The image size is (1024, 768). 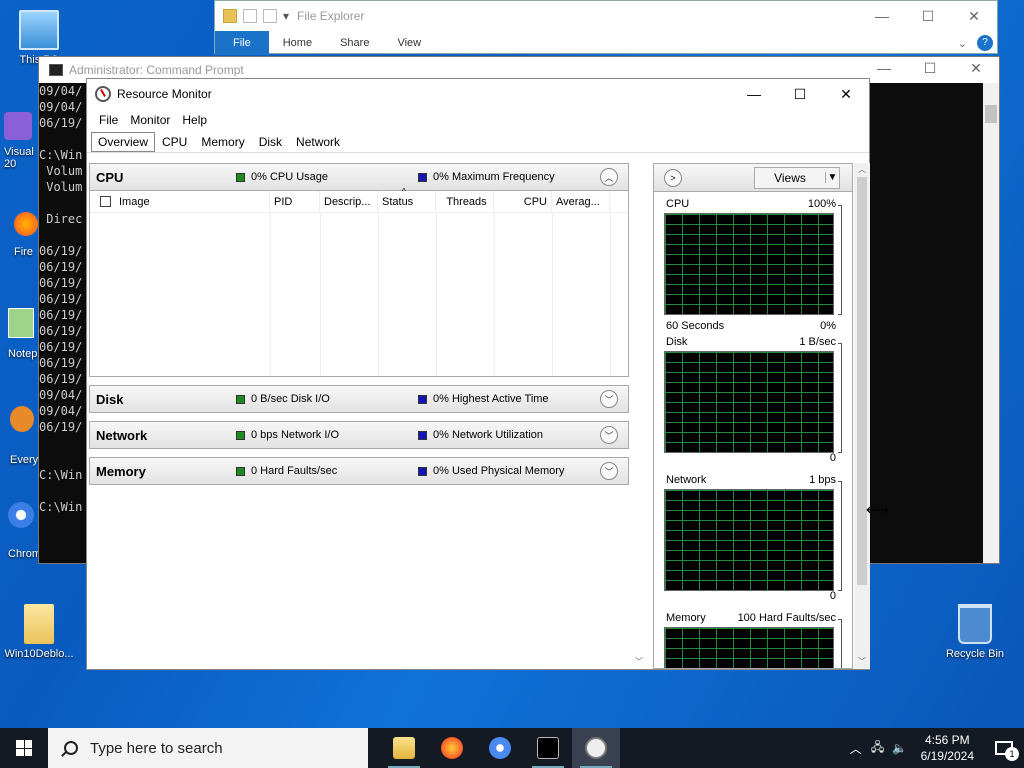 What do you see at coordinates (491, 399) in the screenshot?
I see `highest-active-time-value: 0% Highest Active Time` at bounding box center [491, 399].